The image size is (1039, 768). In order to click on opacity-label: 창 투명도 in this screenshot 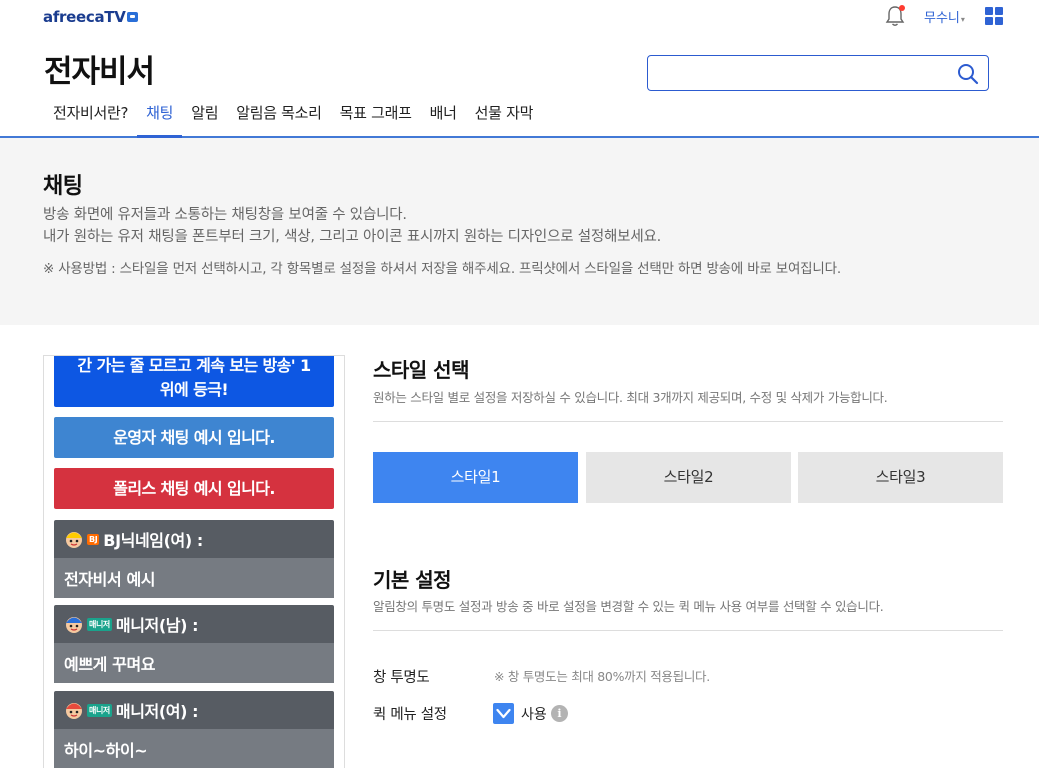, I will do `click(401, 678)`.